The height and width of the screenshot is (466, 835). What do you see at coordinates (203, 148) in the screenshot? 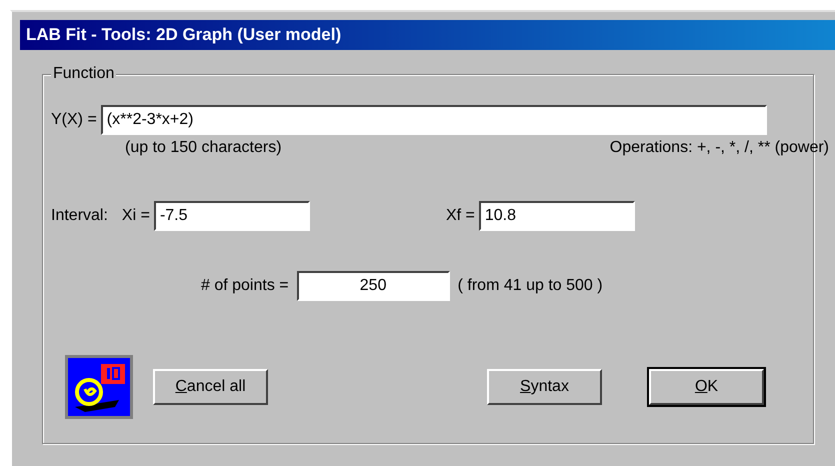
I see `length-hint: (up to 150 characters)` at bounding box center [203, 148].